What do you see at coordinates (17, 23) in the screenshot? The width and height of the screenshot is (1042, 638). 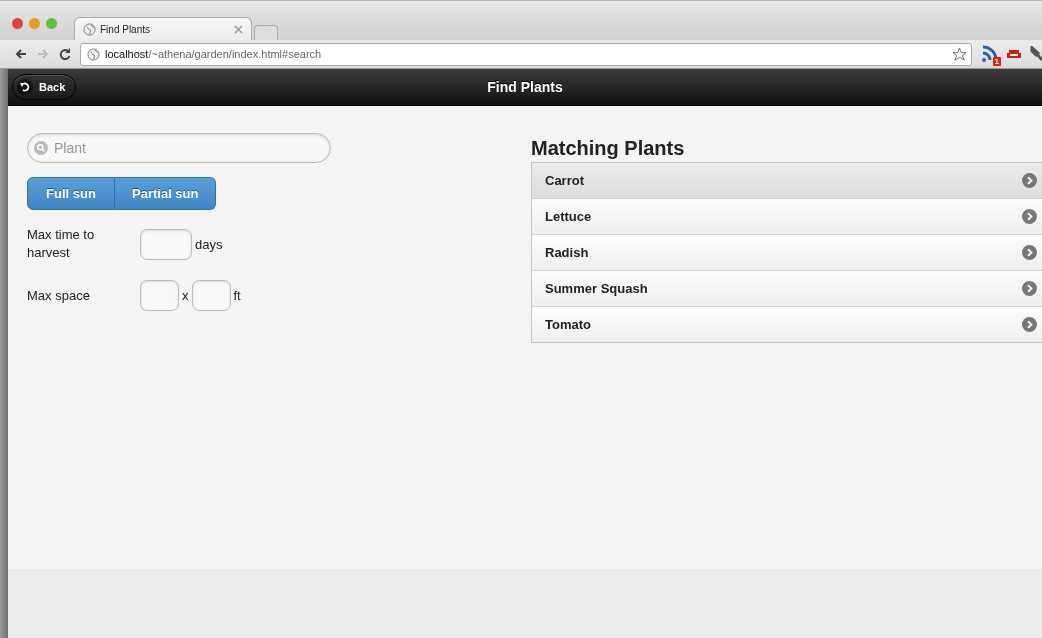 I see `close-window-button` at bounding box center [17, 23].